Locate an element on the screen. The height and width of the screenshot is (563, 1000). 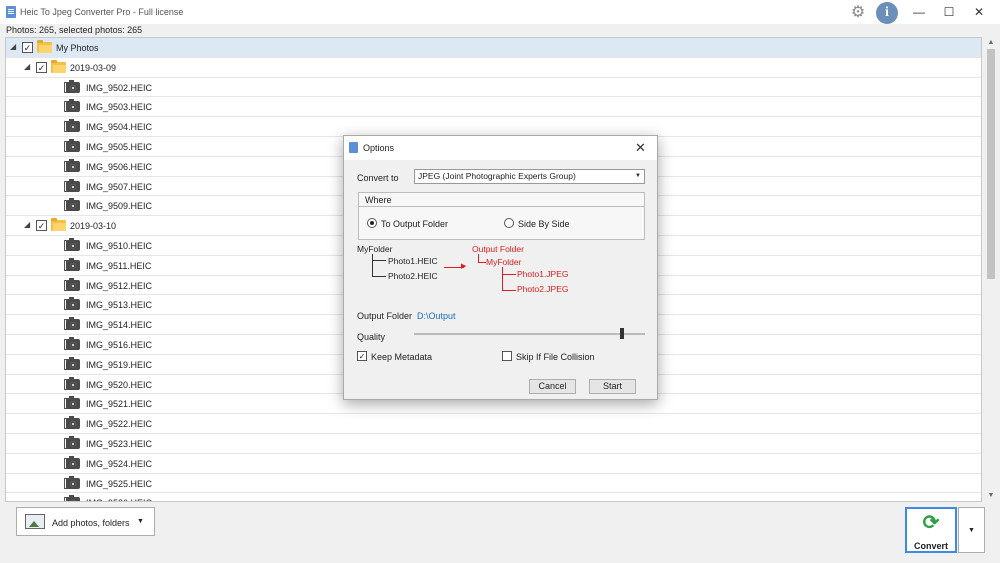
start-button: Start is located at coordinates (612, 386).